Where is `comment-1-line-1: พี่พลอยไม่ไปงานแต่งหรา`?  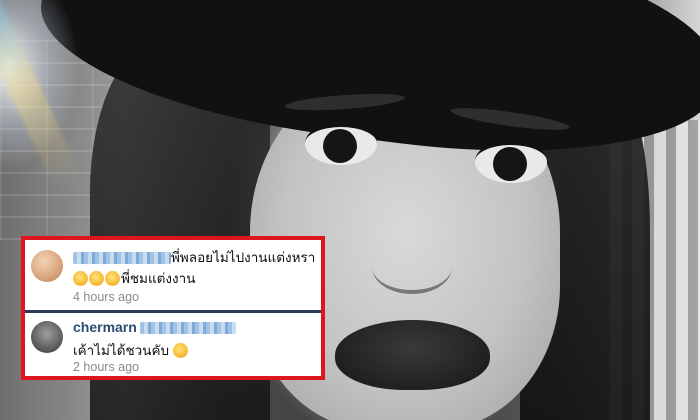 comment-1-line-1: พี่พลอยไม่ไปงานแต่งหรา is located at coordinates (194, 257).